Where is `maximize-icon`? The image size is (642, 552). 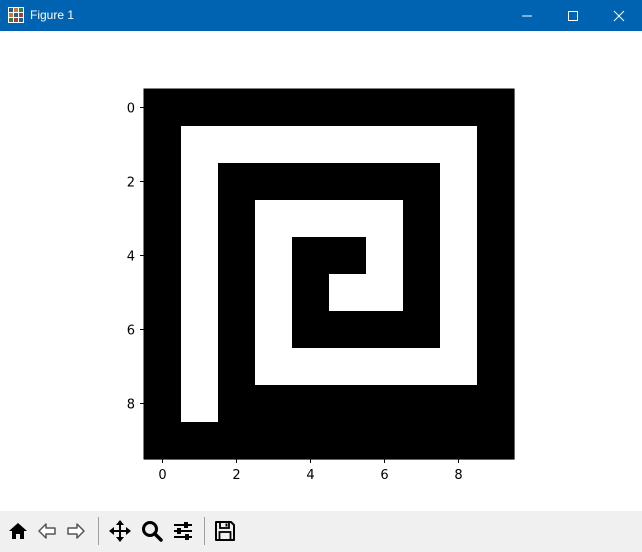 maximize-icon is located at coordinates (573, 15).